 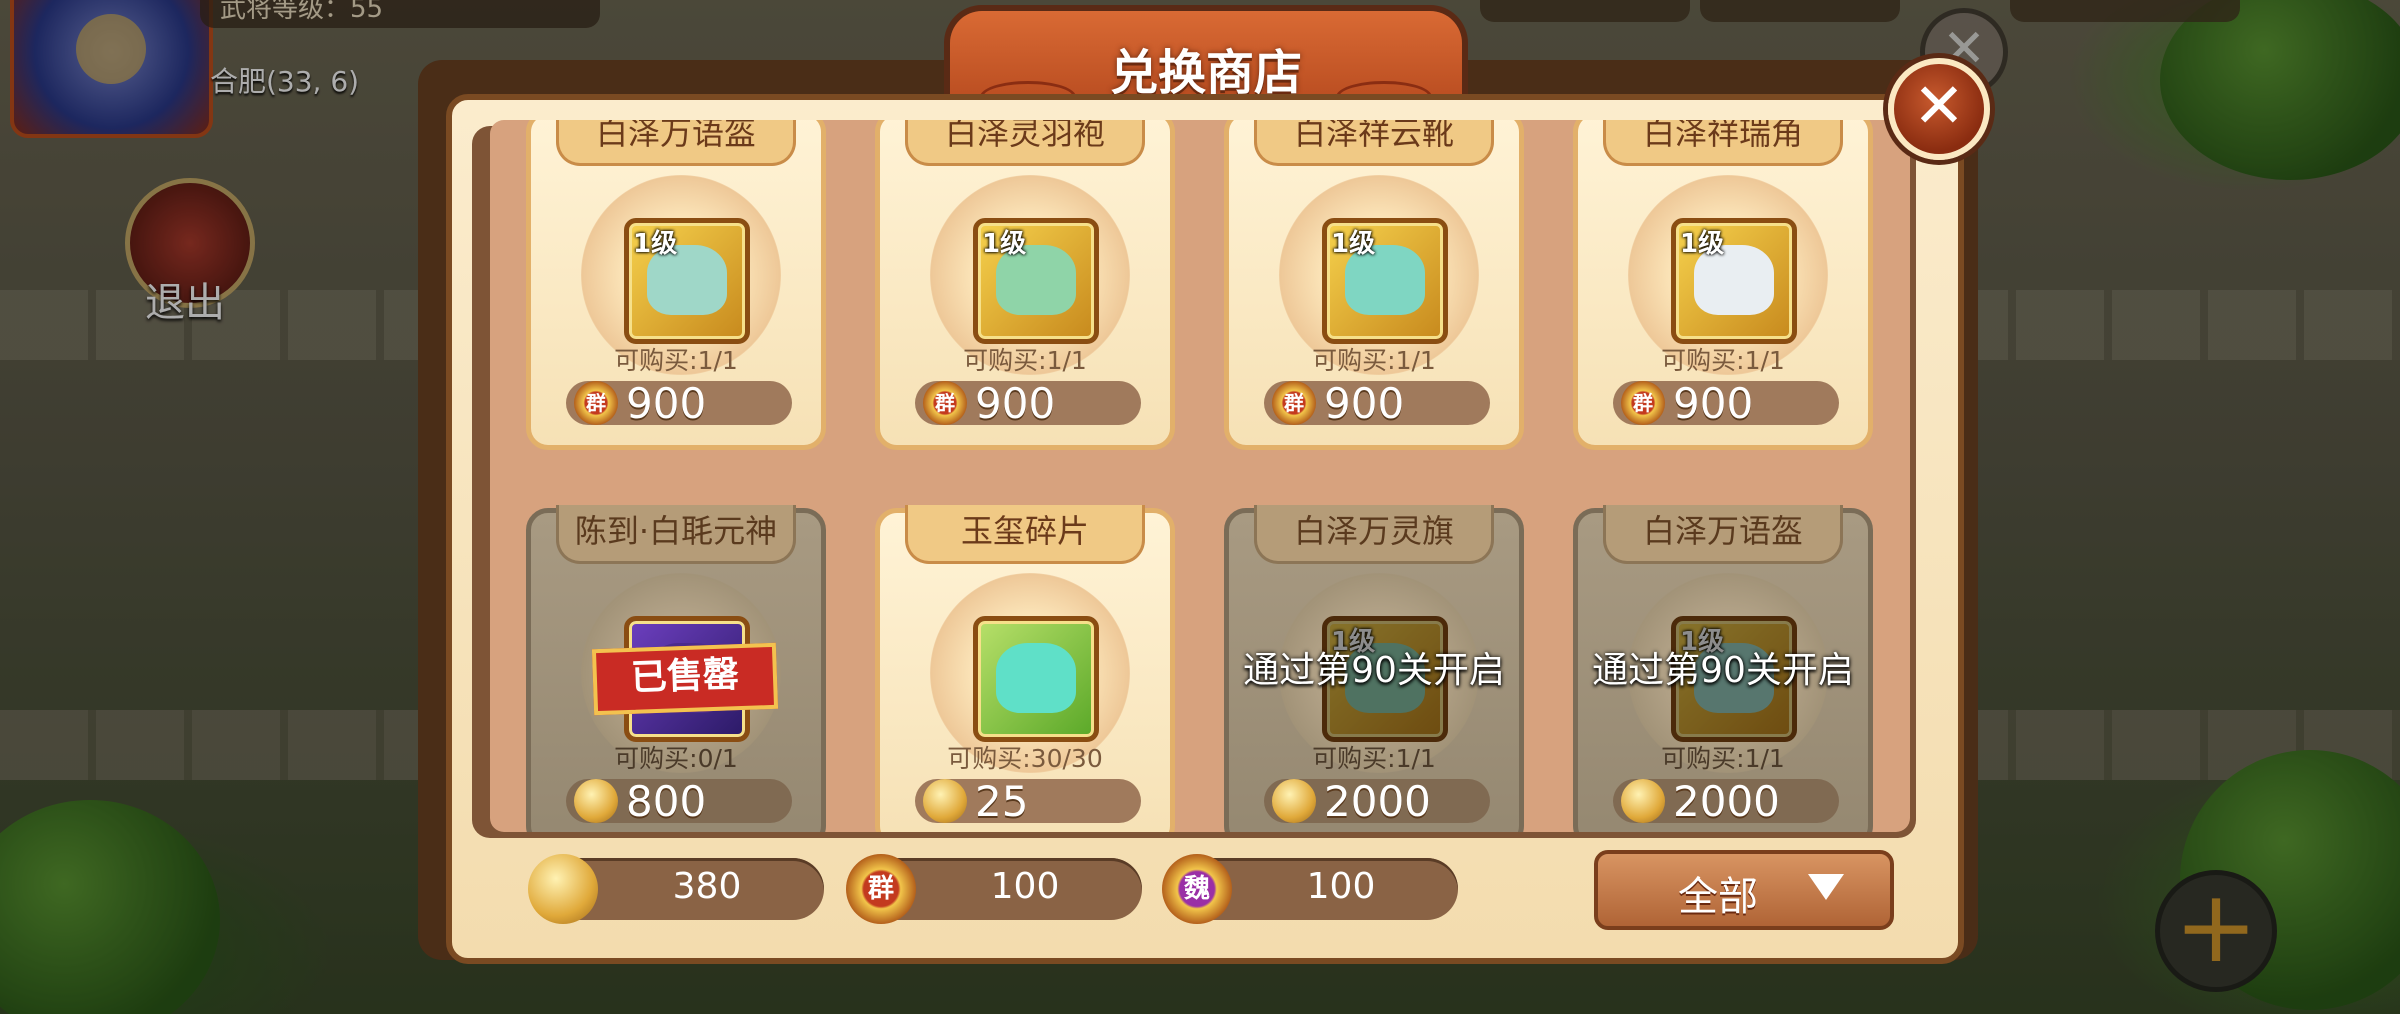 I want to click on currency-qun: 群 100, so click(x=994, y=889).